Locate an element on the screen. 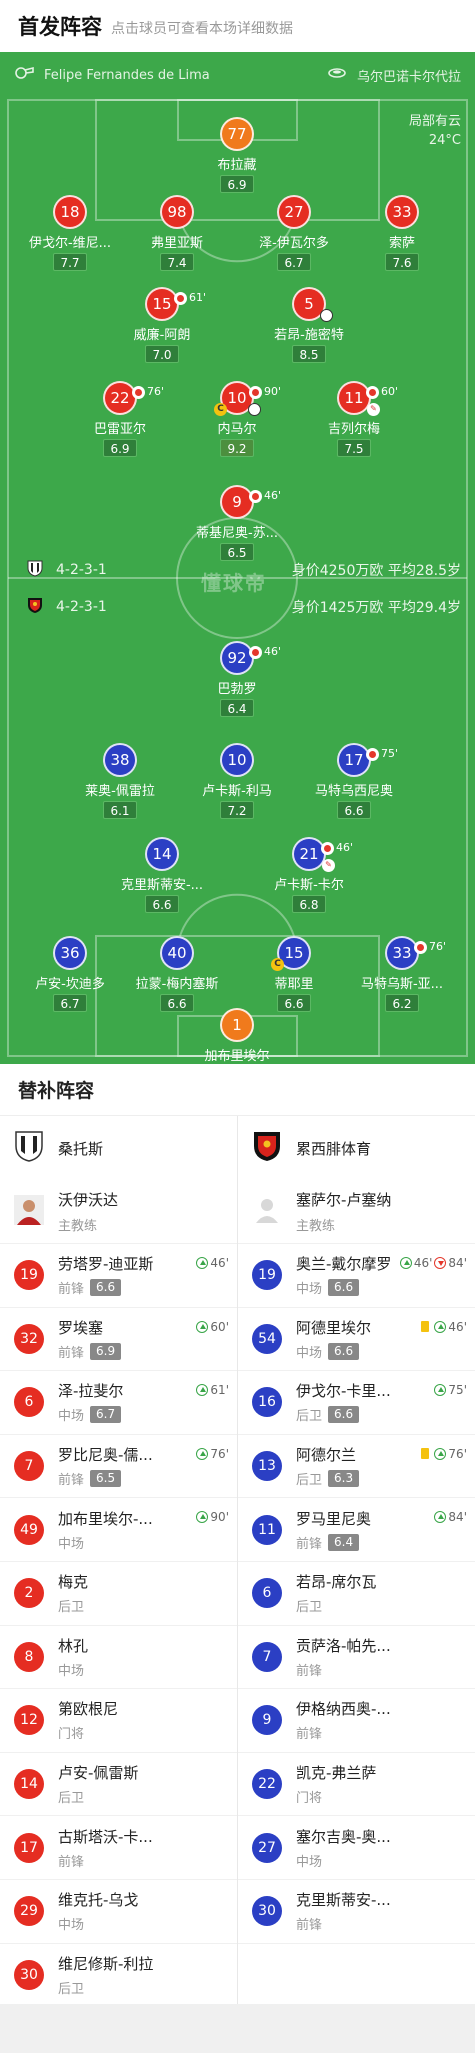 Image resolution: width=475 pixels, height=2053 pixels. sub-player-row: 30 维尼修斯-利拉 后卫 is located at coordinates (118, 1976).